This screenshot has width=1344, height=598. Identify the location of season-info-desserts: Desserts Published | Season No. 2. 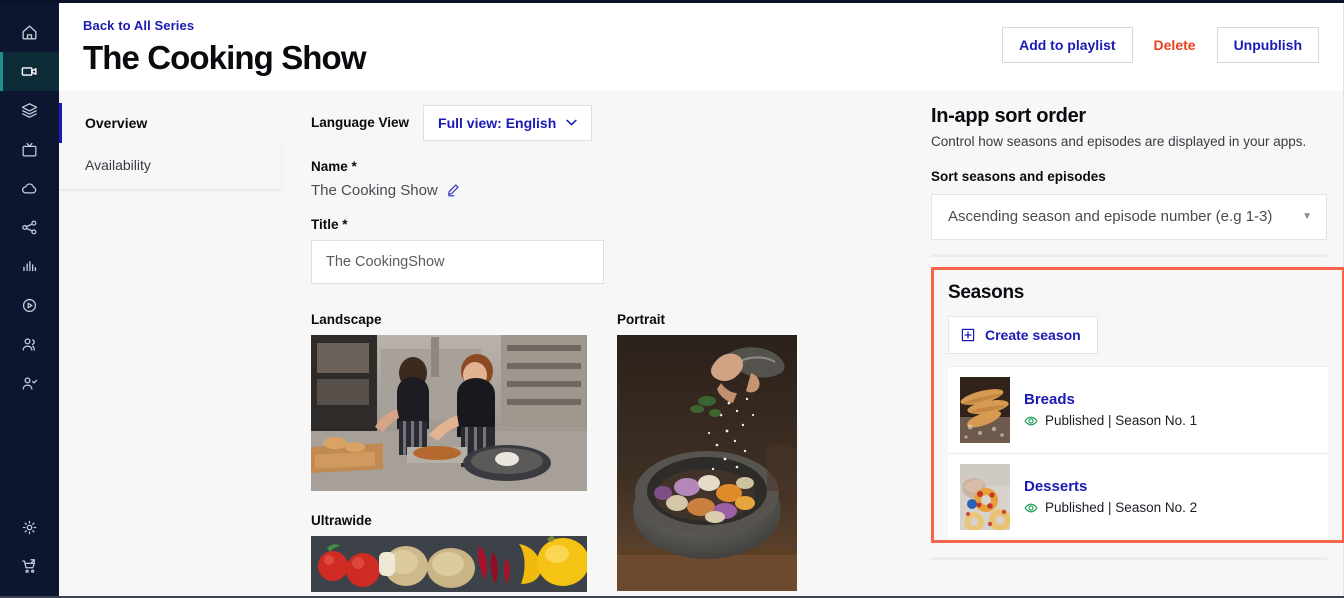
(1110, 496).